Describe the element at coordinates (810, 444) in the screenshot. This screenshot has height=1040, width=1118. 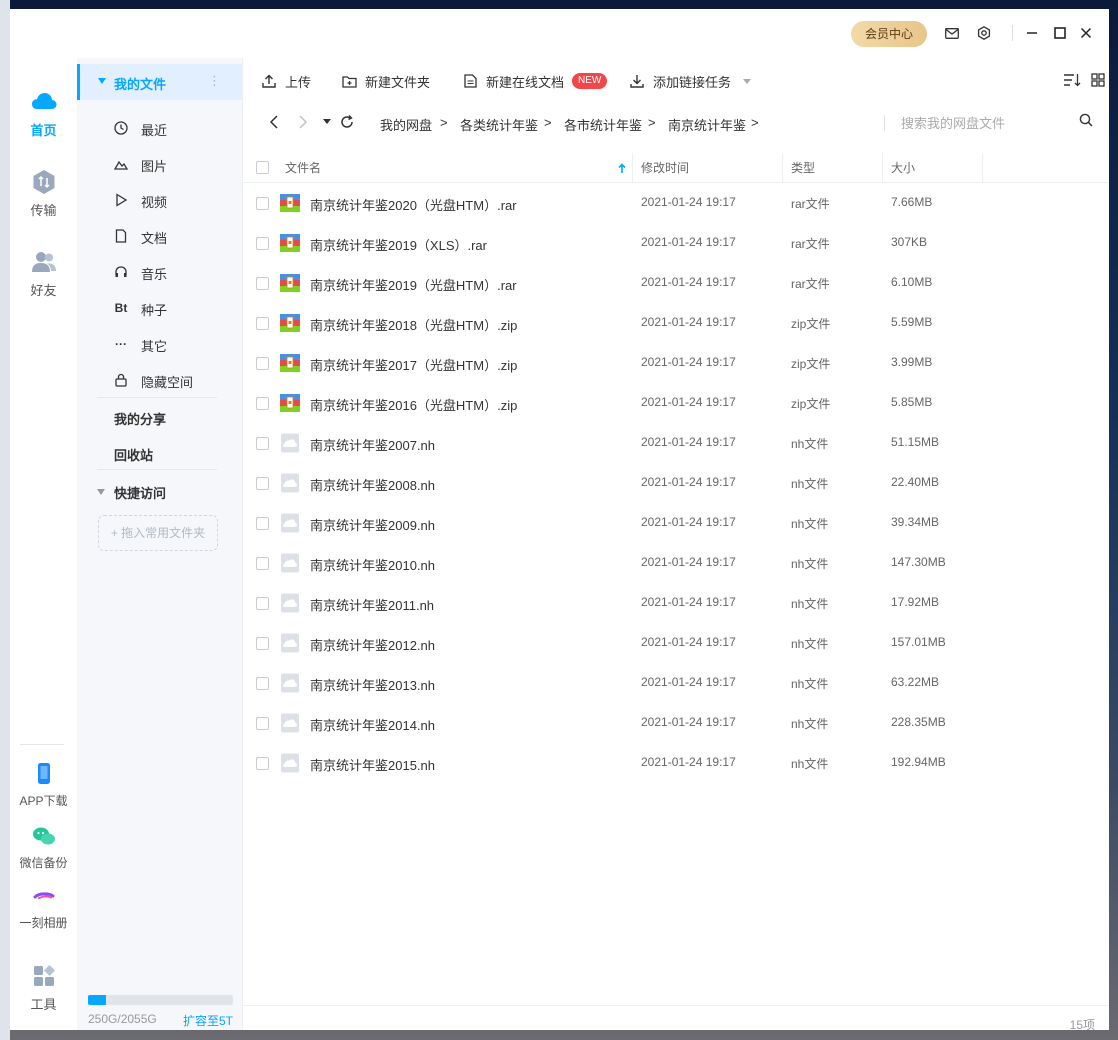
I see `file-type: nh文件` at that location.